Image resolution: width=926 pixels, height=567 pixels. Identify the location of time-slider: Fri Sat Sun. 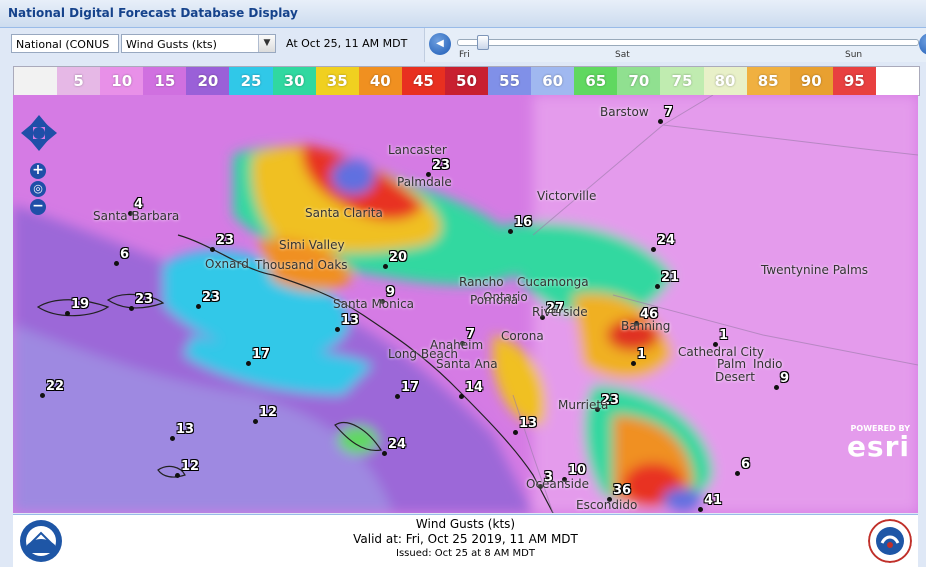
(688, 46).